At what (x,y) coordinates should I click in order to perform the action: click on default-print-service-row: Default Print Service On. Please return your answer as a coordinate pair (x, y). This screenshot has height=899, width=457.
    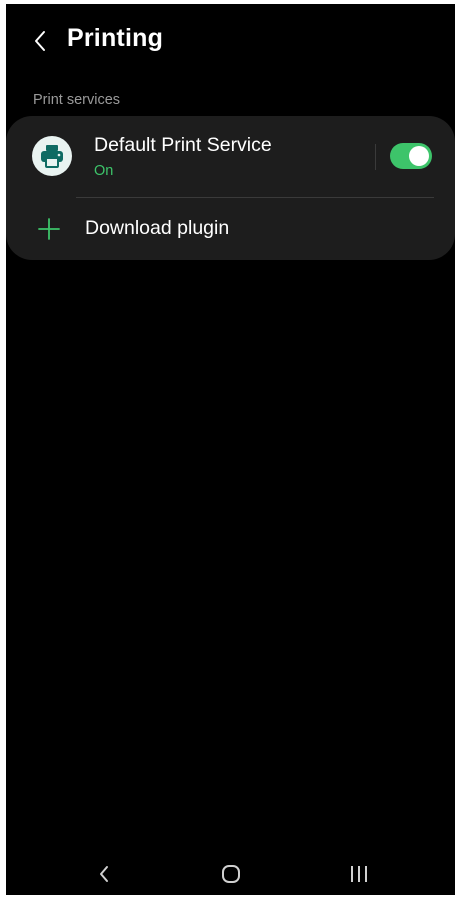
    Looking at the image, I should click on (230, 157).